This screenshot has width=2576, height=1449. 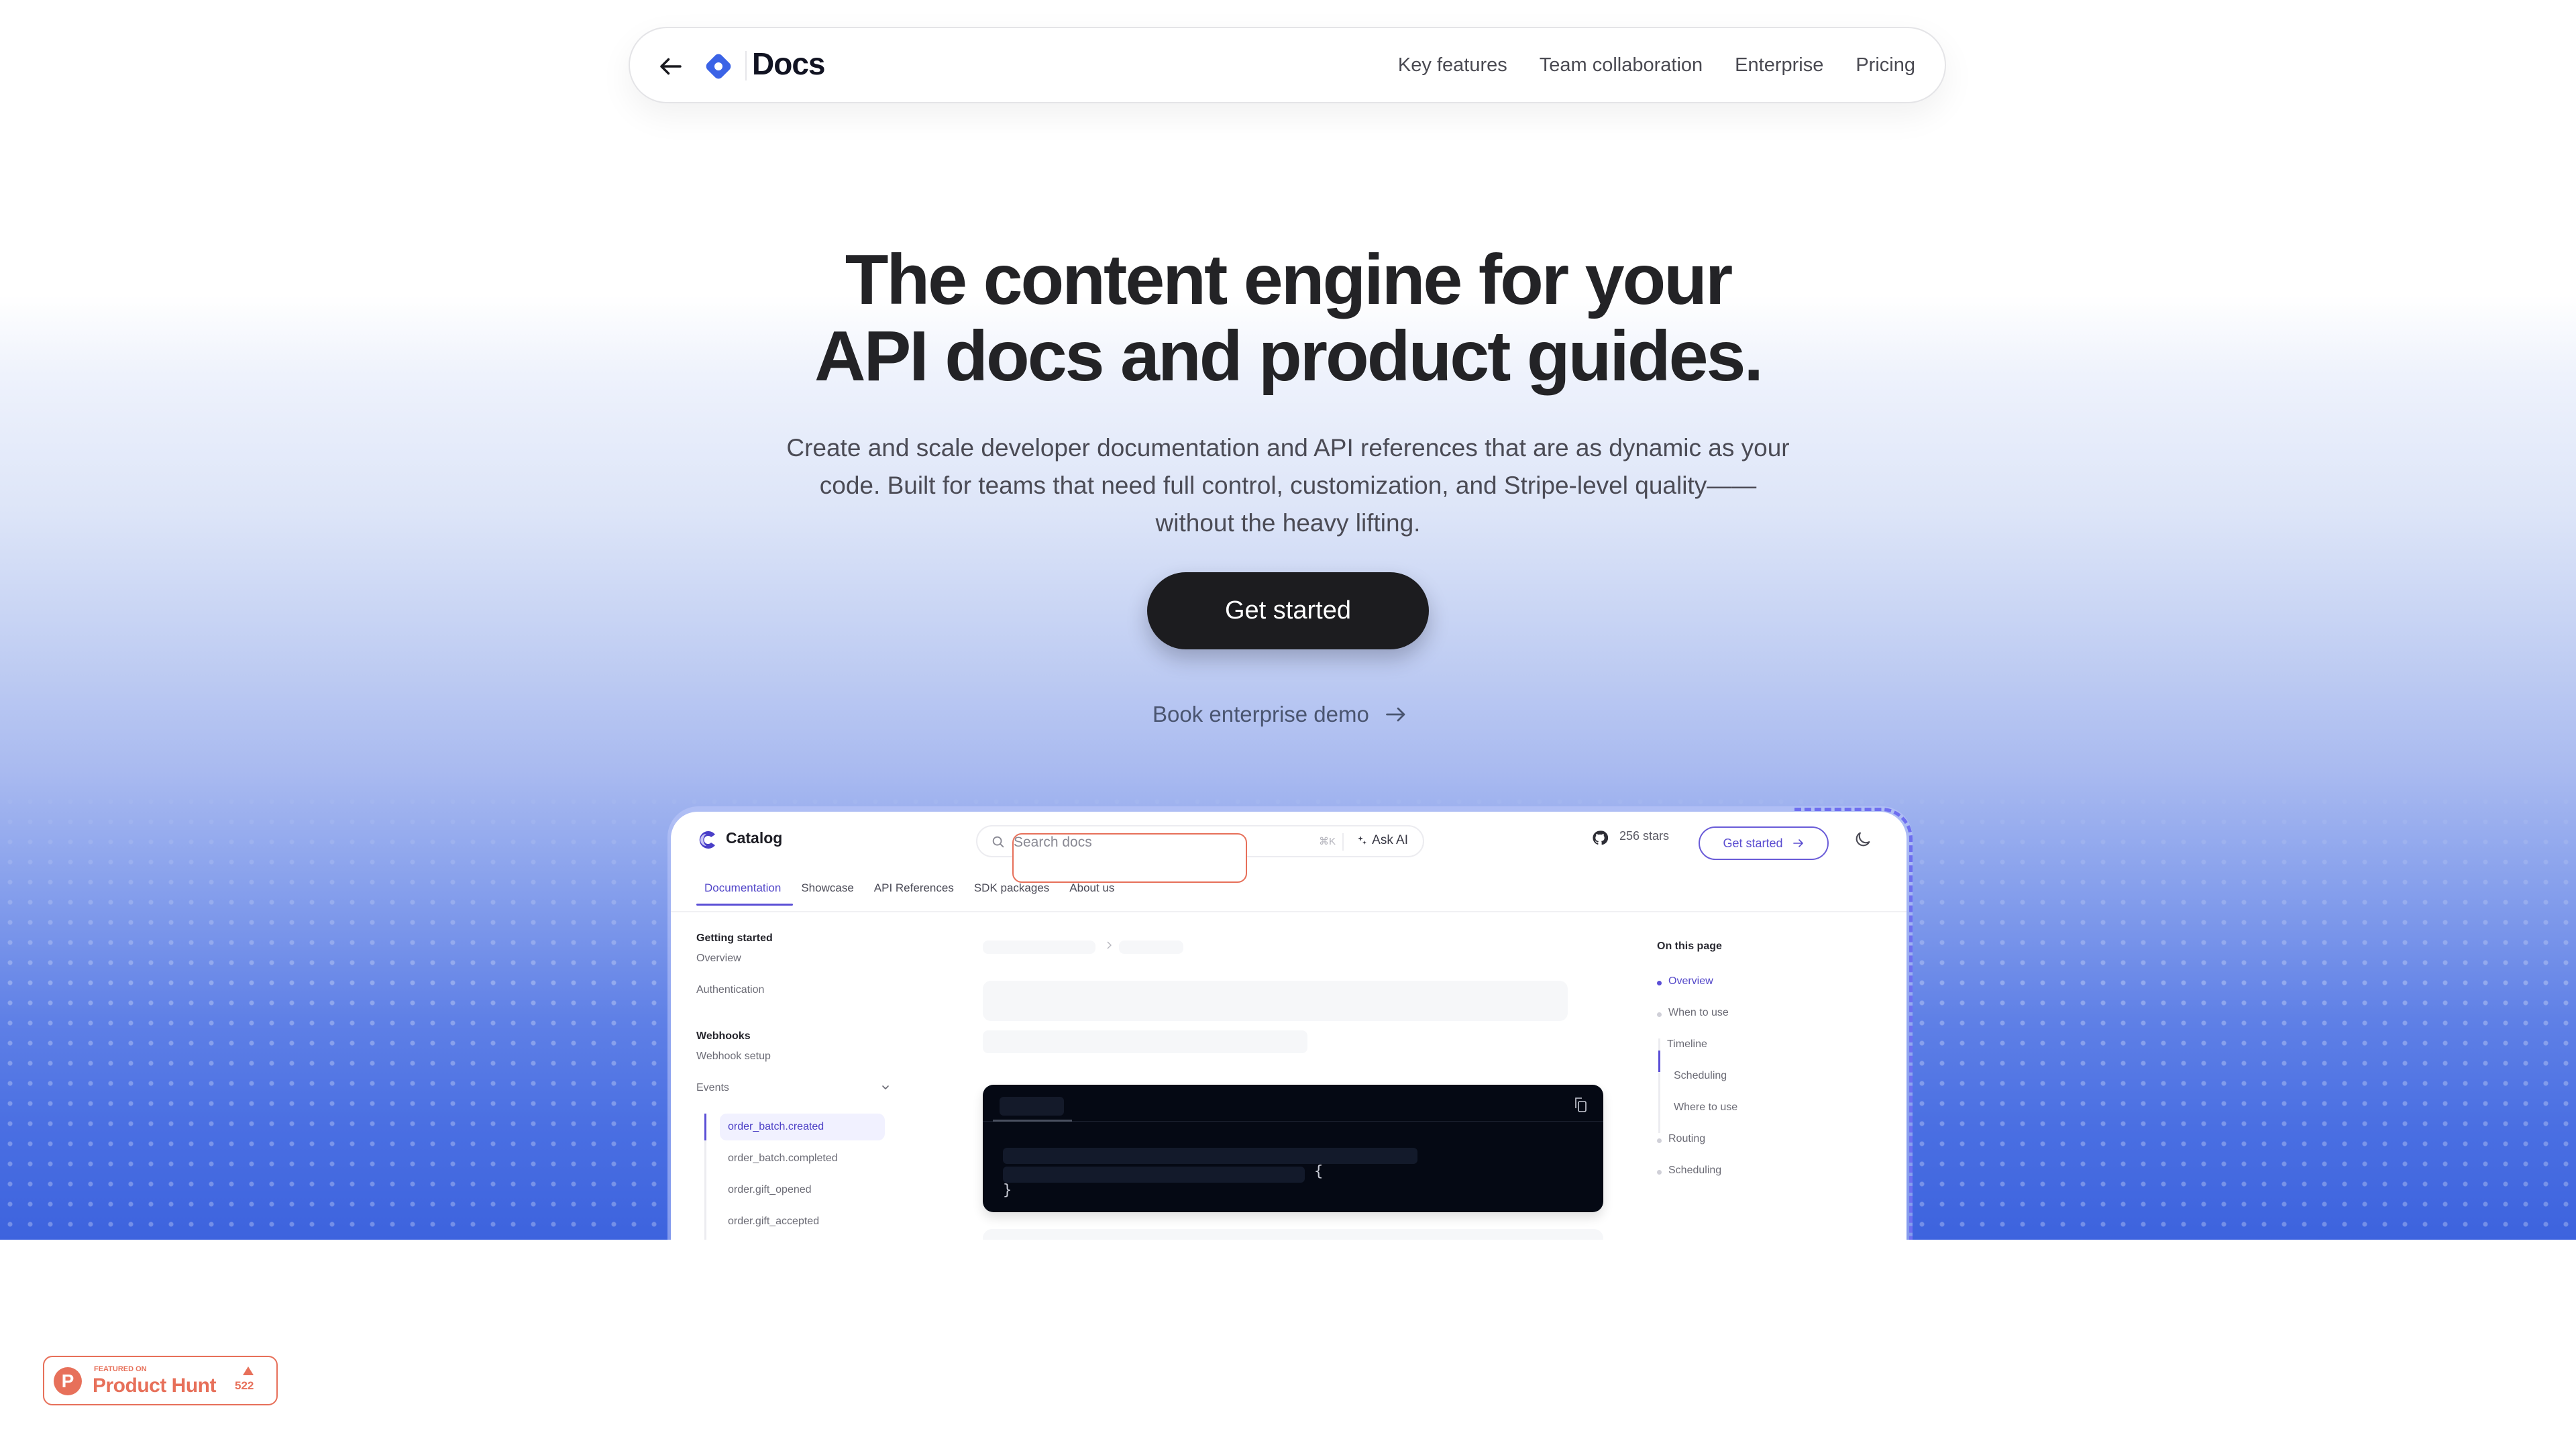 I want to click on code-block: { }, so click(x=1293, y=1148).